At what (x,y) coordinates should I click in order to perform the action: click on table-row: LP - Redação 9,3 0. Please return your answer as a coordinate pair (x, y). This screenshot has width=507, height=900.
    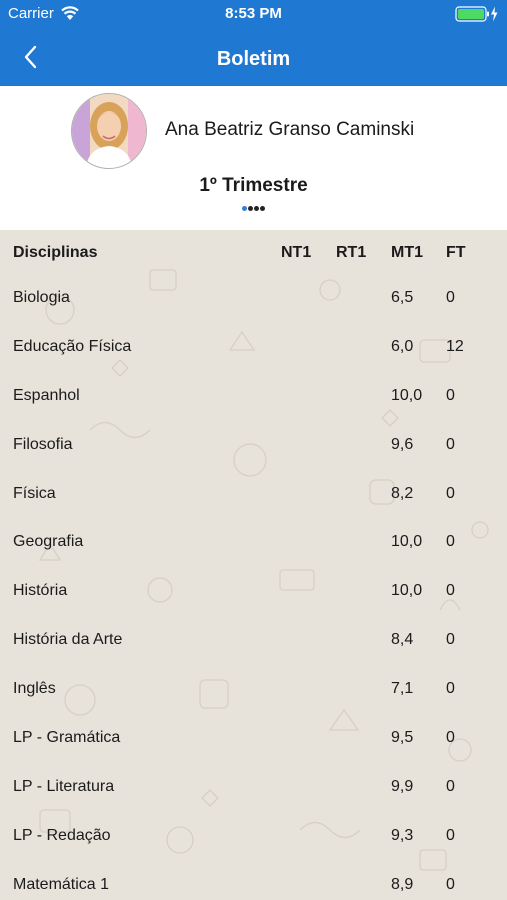
    Looking at the image, I should click on (253, 837).